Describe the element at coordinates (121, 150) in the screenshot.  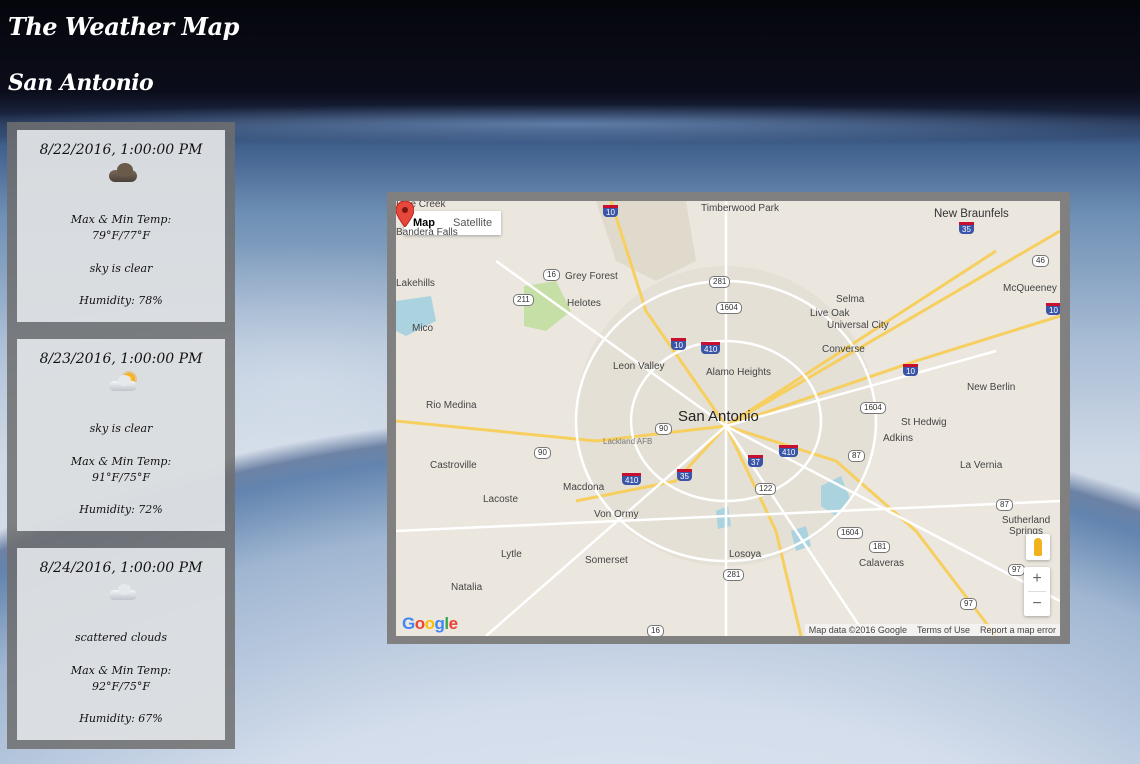
I see `forecast-date: 8/22/2016, 1:00:00 PM` at that location.